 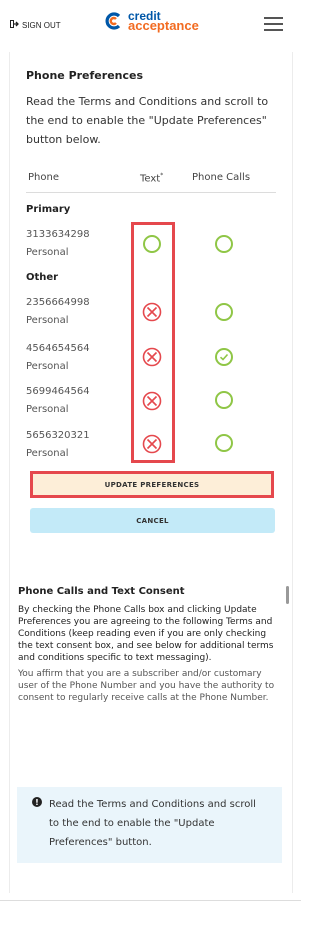 I want to click on text-column-highlight, so click(x=153, y=342).